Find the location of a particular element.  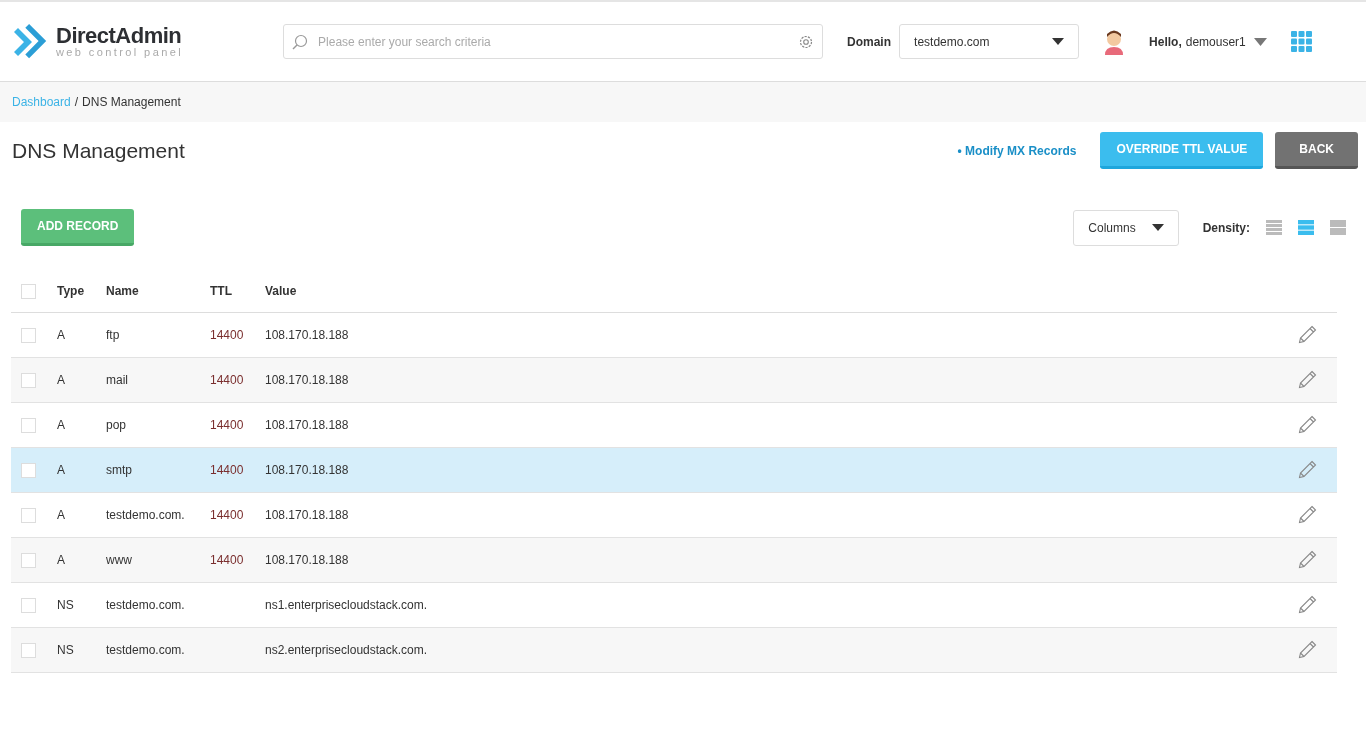

density-compact-icon is located at coordinates (1274, 227).